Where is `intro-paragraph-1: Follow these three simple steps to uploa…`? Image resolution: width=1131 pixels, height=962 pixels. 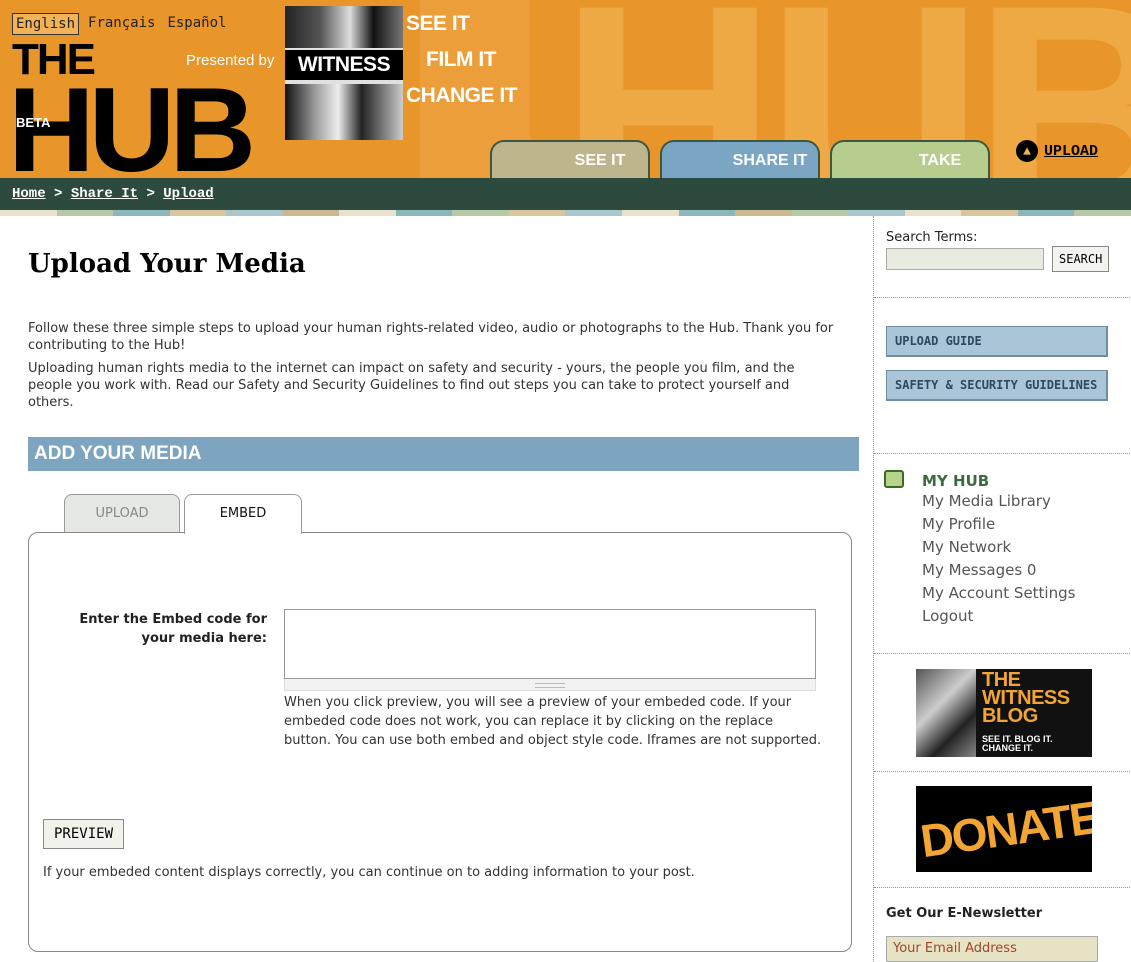 intro-paragraph-1: Follow these three simple steps to uploa… is located at coordinates (431, 337).